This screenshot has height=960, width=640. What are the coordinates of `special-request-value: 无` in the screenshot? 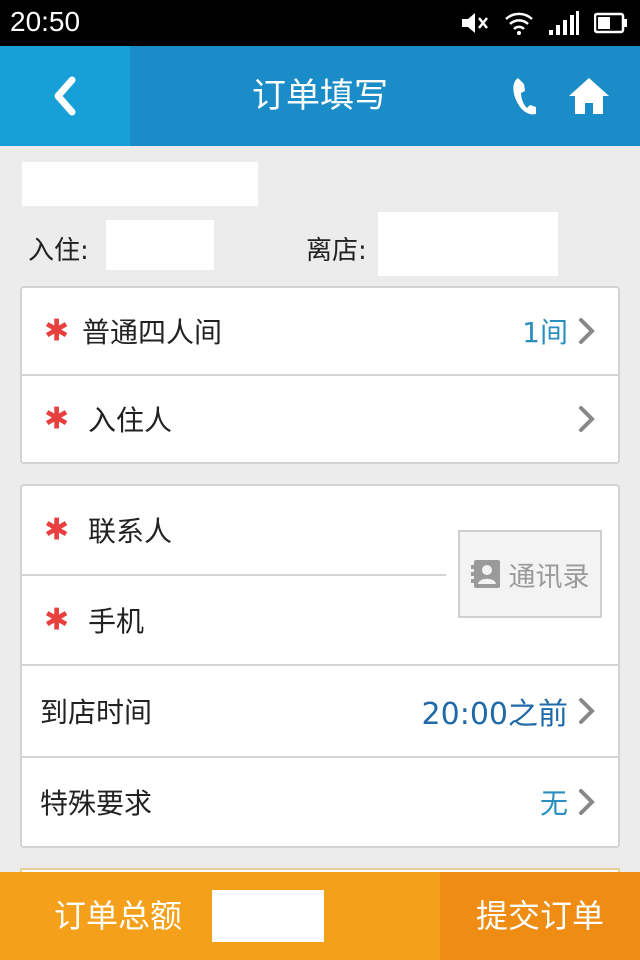 It's located at (553, 803).